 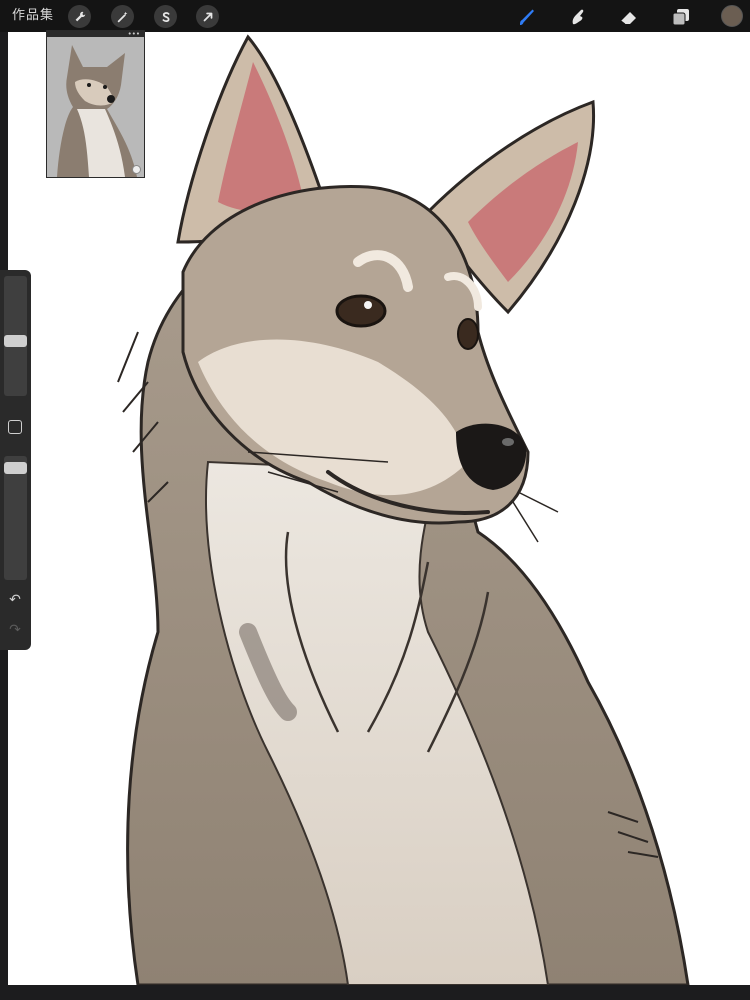 What do you see at coordinates (732, 16) in the screenshot?
I see `color-swatch-button` at bounding box center [732, 16].